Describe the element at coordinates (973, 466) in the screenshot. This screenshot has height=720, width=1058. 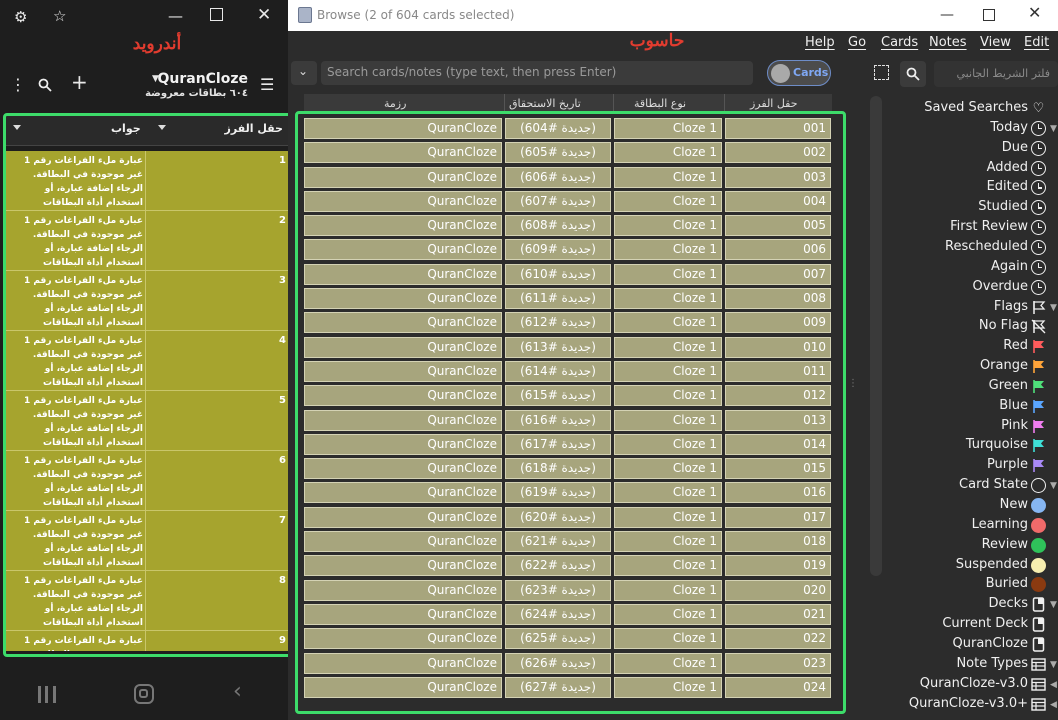
I see `sidebar-item-purple: Purple` at that location.